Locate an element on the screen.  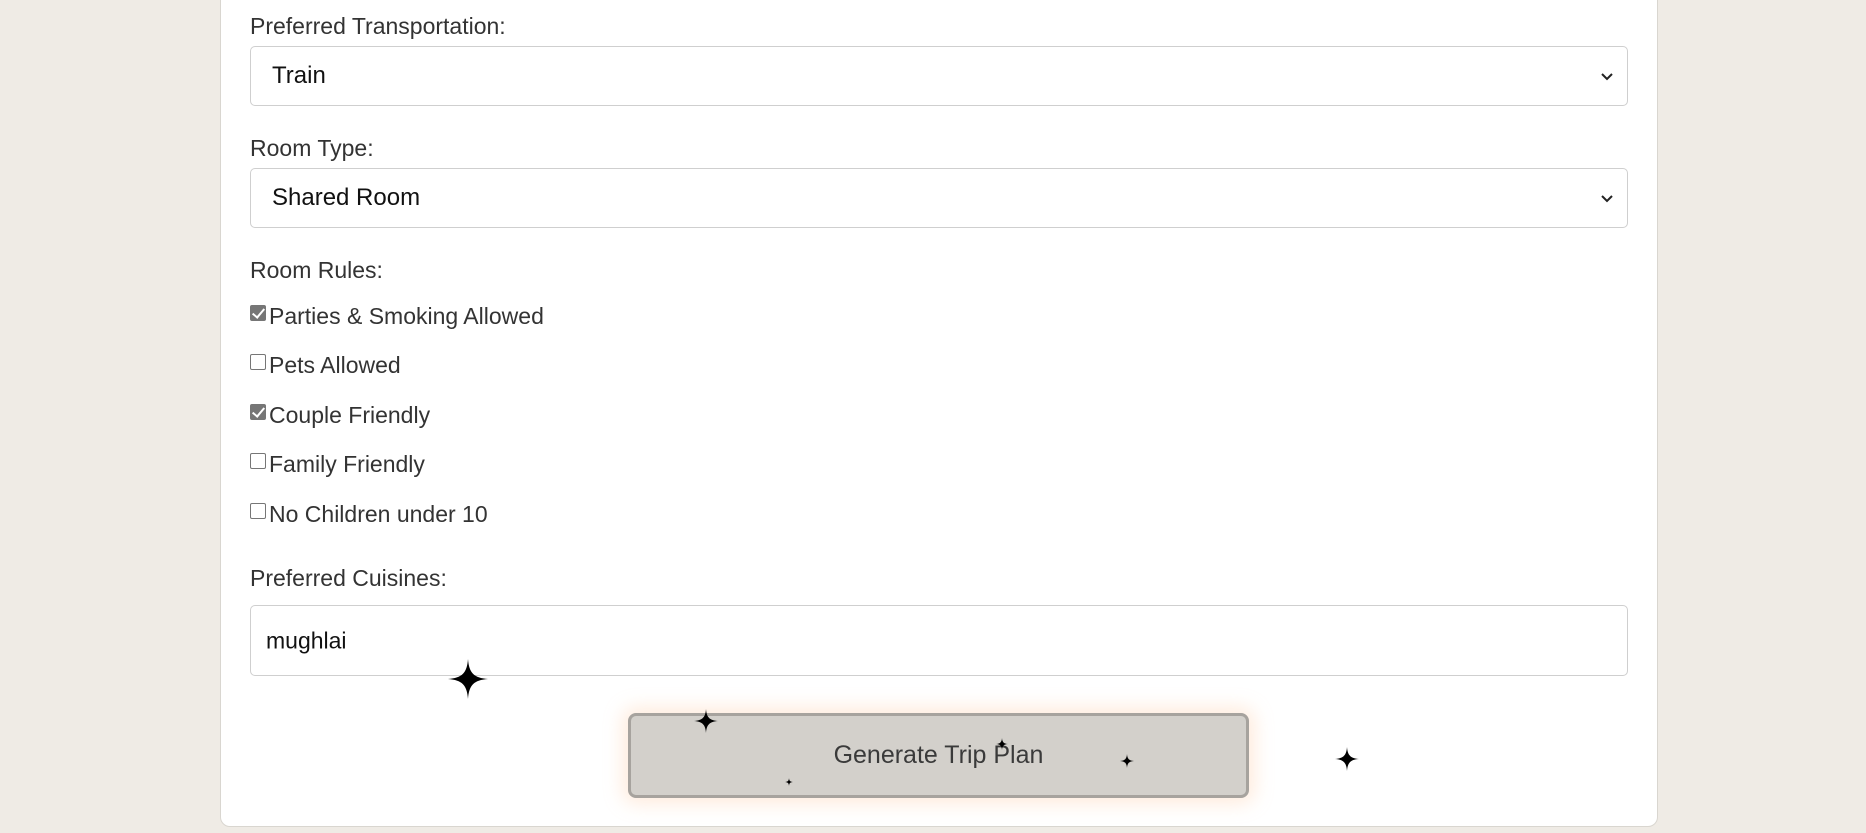
rule-no-children: No Children under 10 is located at coordinates (369, 514).